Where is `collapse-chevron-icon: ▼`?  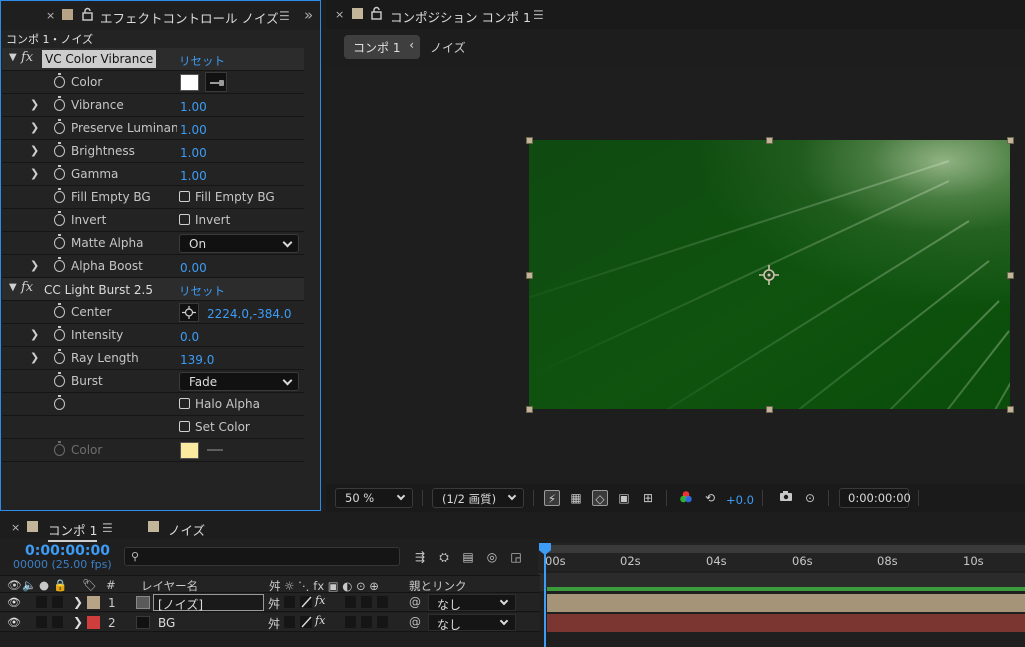
collapse-chevron-icon: ▼ is located at coordinates (13, 287).